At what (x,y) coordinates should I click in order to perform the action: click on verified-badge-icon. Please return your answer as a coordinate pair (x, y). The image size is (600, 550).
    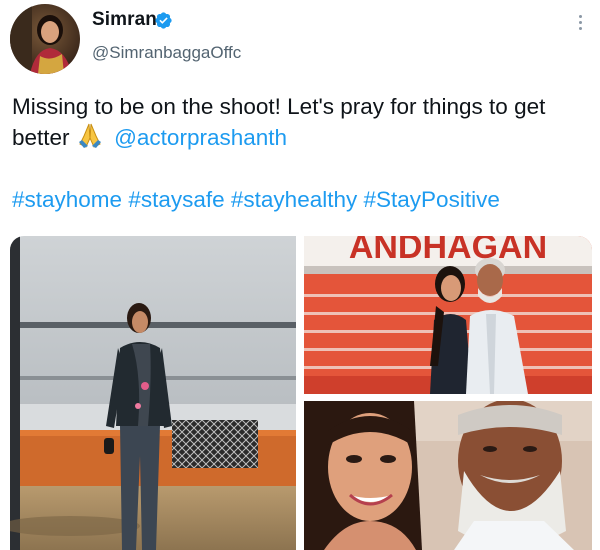
    Looking at the image, I should click on (163, 20).